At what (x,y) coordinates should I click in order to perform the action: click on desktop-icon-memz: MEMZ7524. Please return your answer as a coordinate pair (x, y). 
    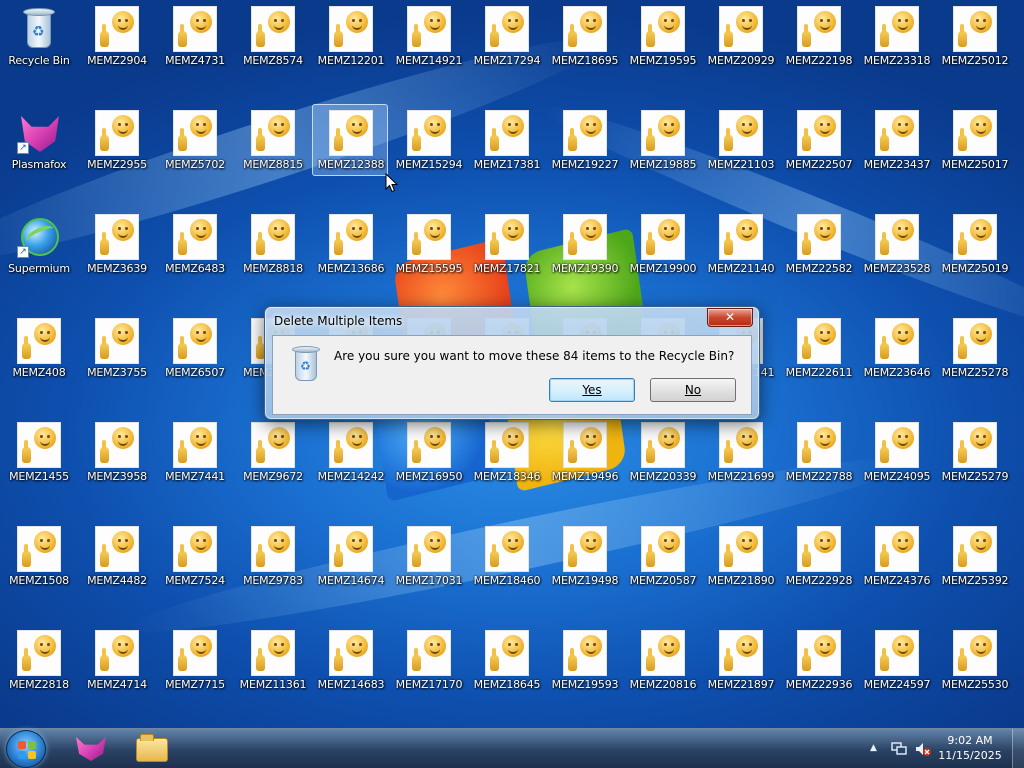
    Looking at the image, I should click on (195, 568).